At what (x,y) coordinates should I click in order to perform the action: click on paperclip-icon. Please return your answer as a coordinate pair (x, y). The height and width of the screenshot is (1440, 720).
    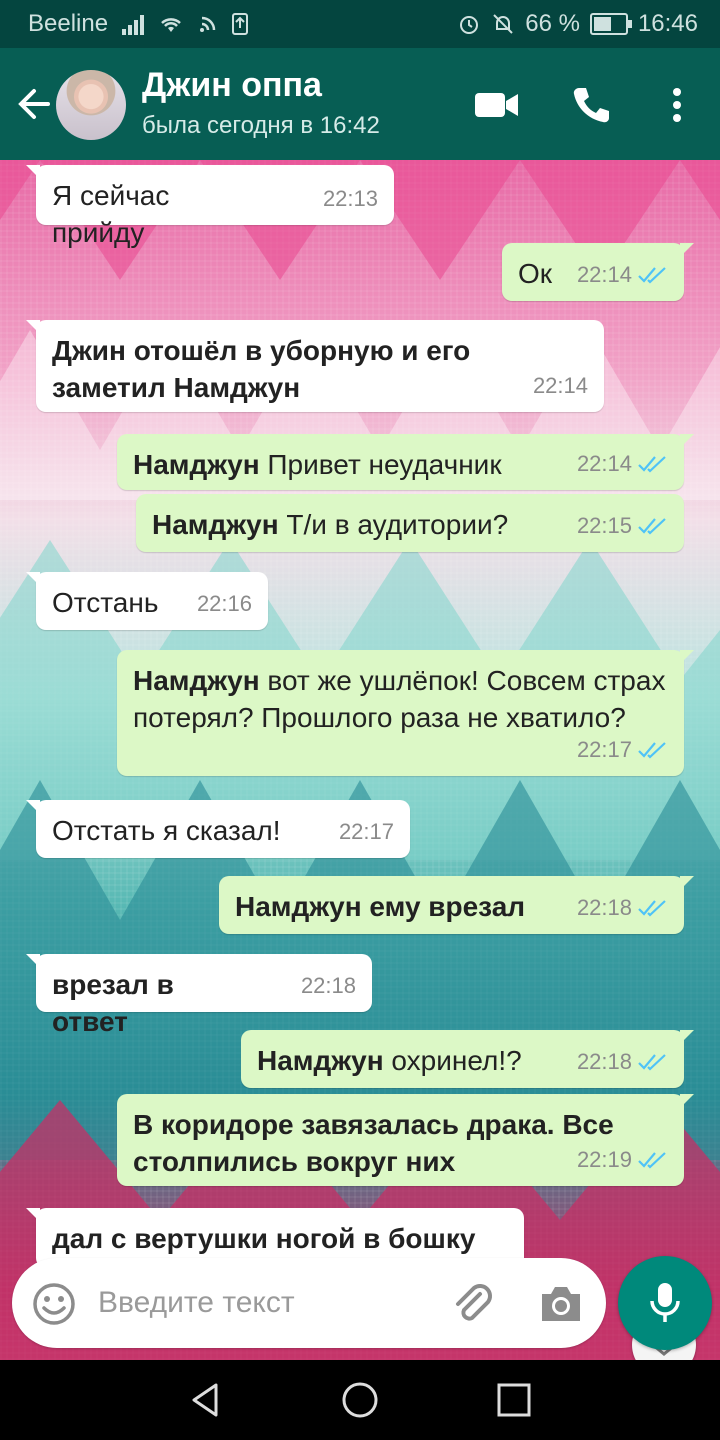
    Looking at the image, I should click on (473, 1303).